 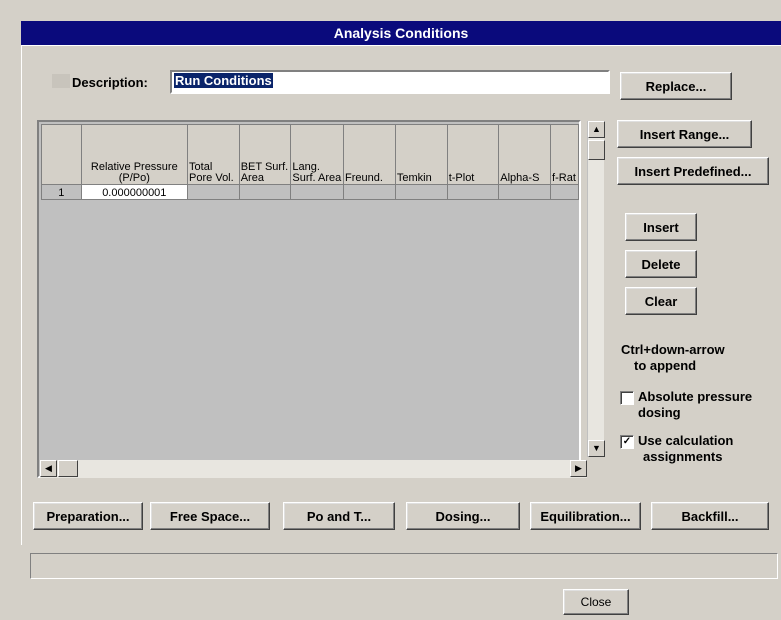 What do you see at coordinates (265, 154) in the screenshot?
I see `col-bet-surf-area: BET Surf. Area` at bounding box center [265, 154].